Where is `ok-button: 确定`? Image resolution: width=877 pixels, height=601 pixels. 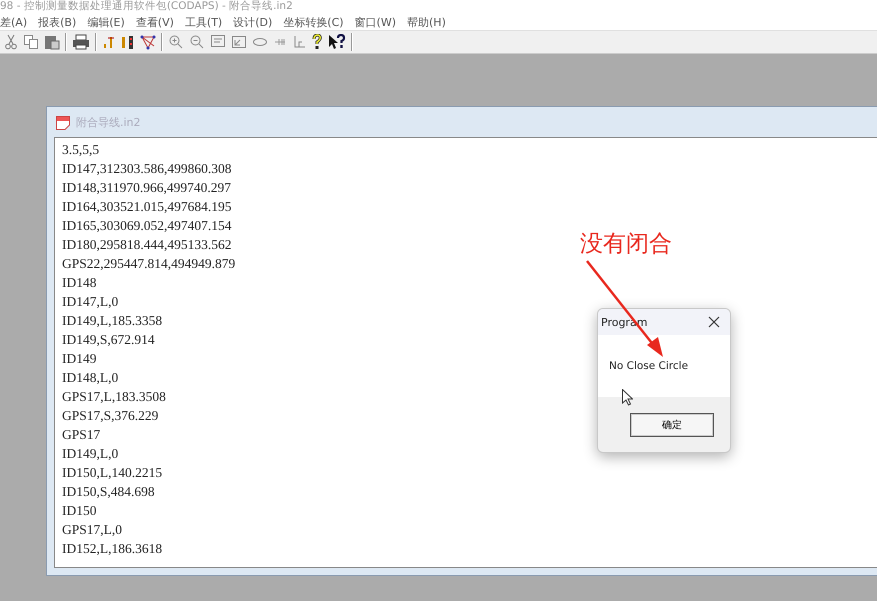 ok-button: 确定 is located at coordinates (672, 424).